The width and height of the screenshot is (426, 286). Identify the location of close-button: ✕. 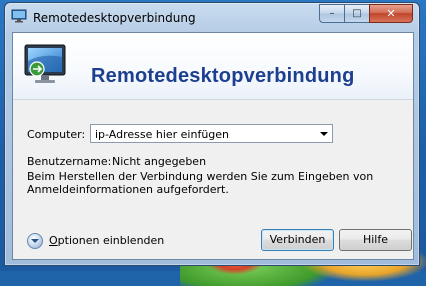
(391, 13).